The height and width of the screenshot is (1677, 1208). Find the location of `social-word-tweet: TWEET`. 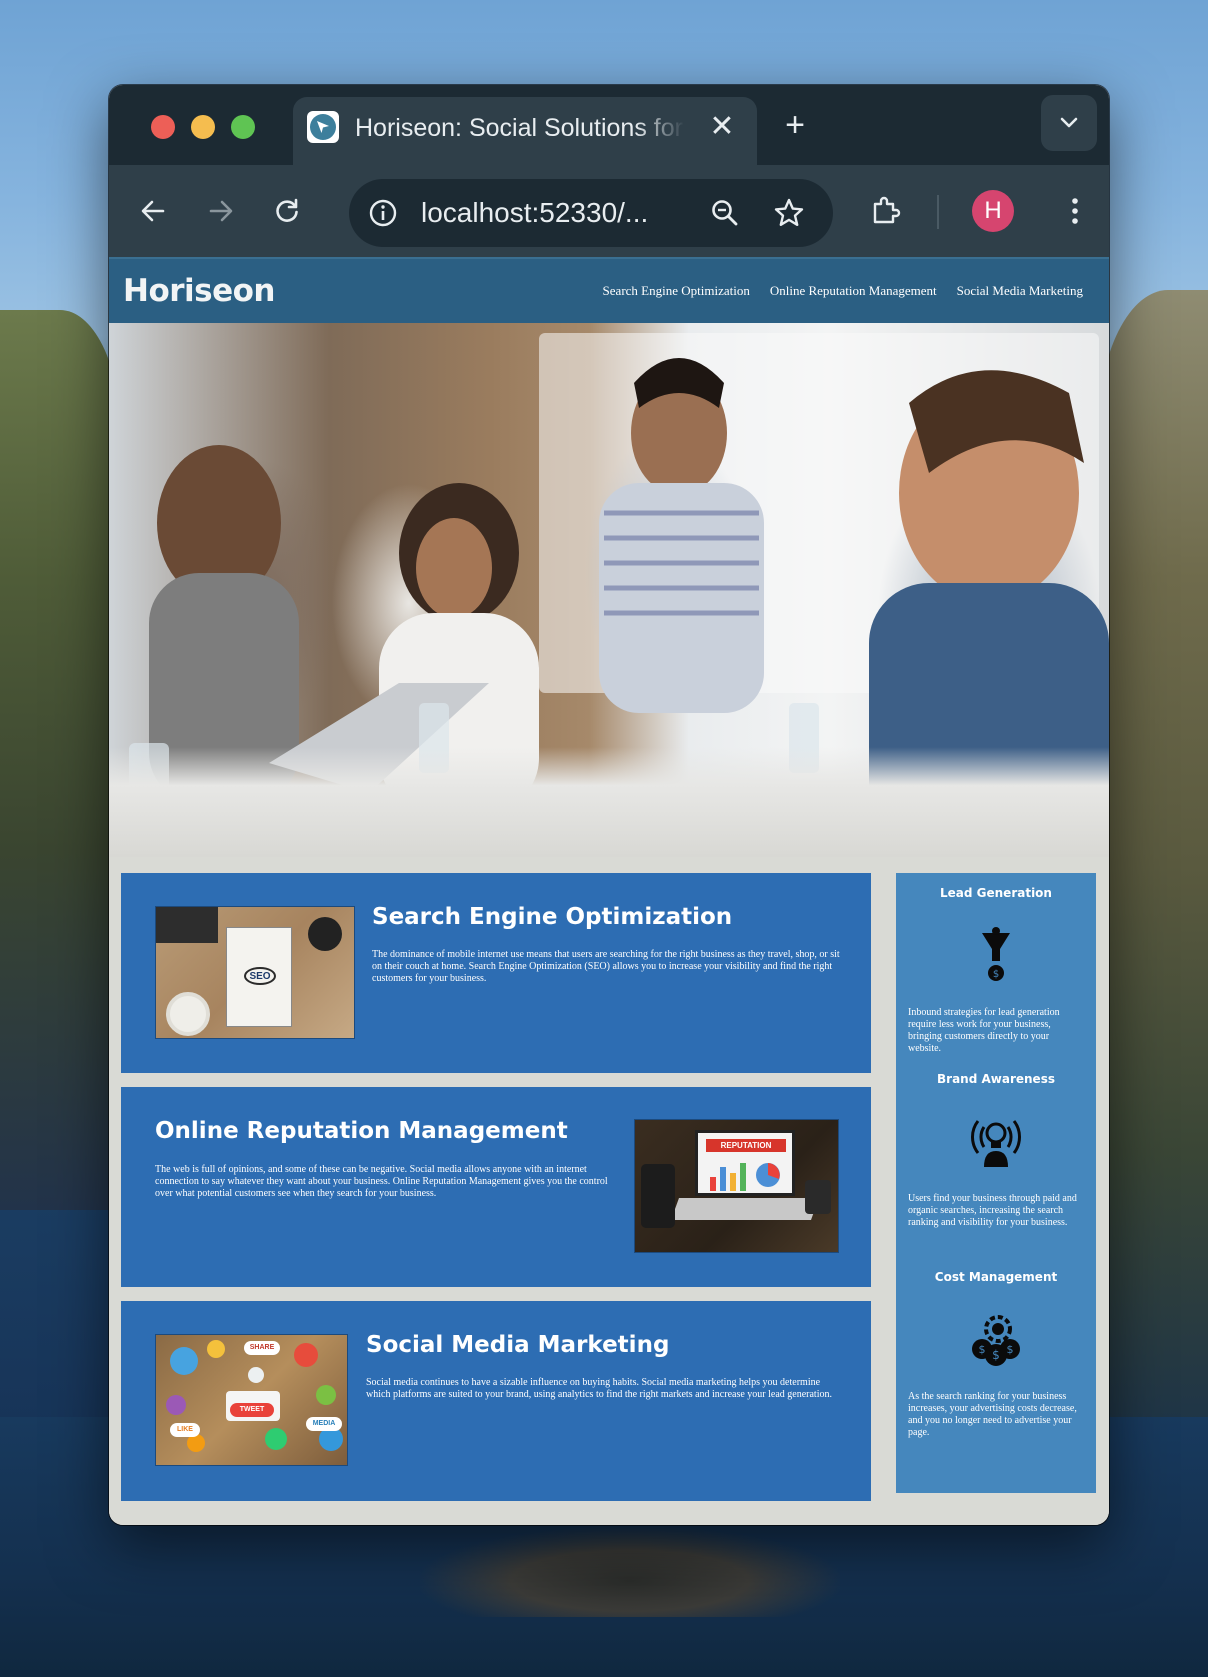

social-word-tweet: TWEET is located at coordinates (252, 1409).